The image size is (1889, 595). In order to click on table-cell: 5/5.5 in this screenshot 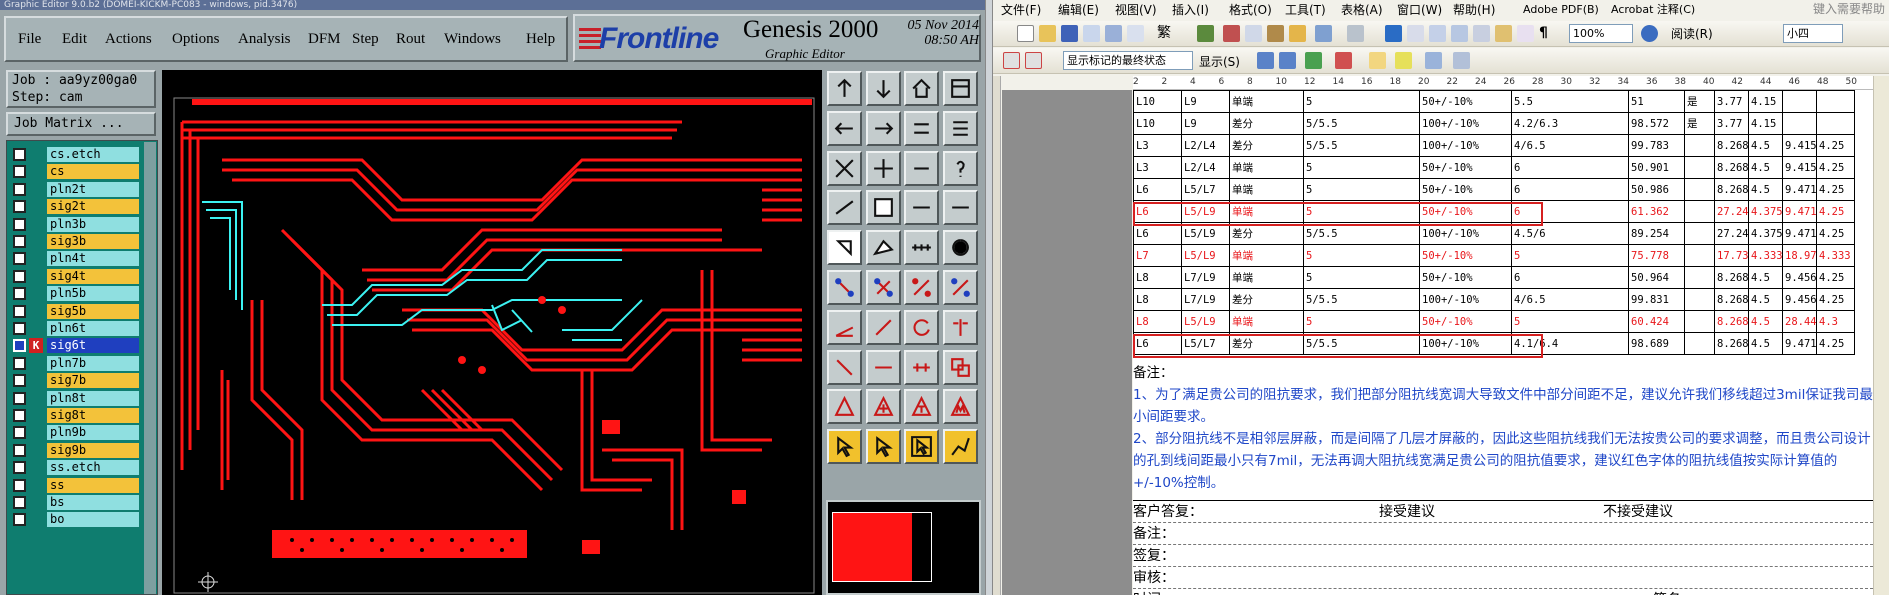, I will do `click(1361, 299)`.